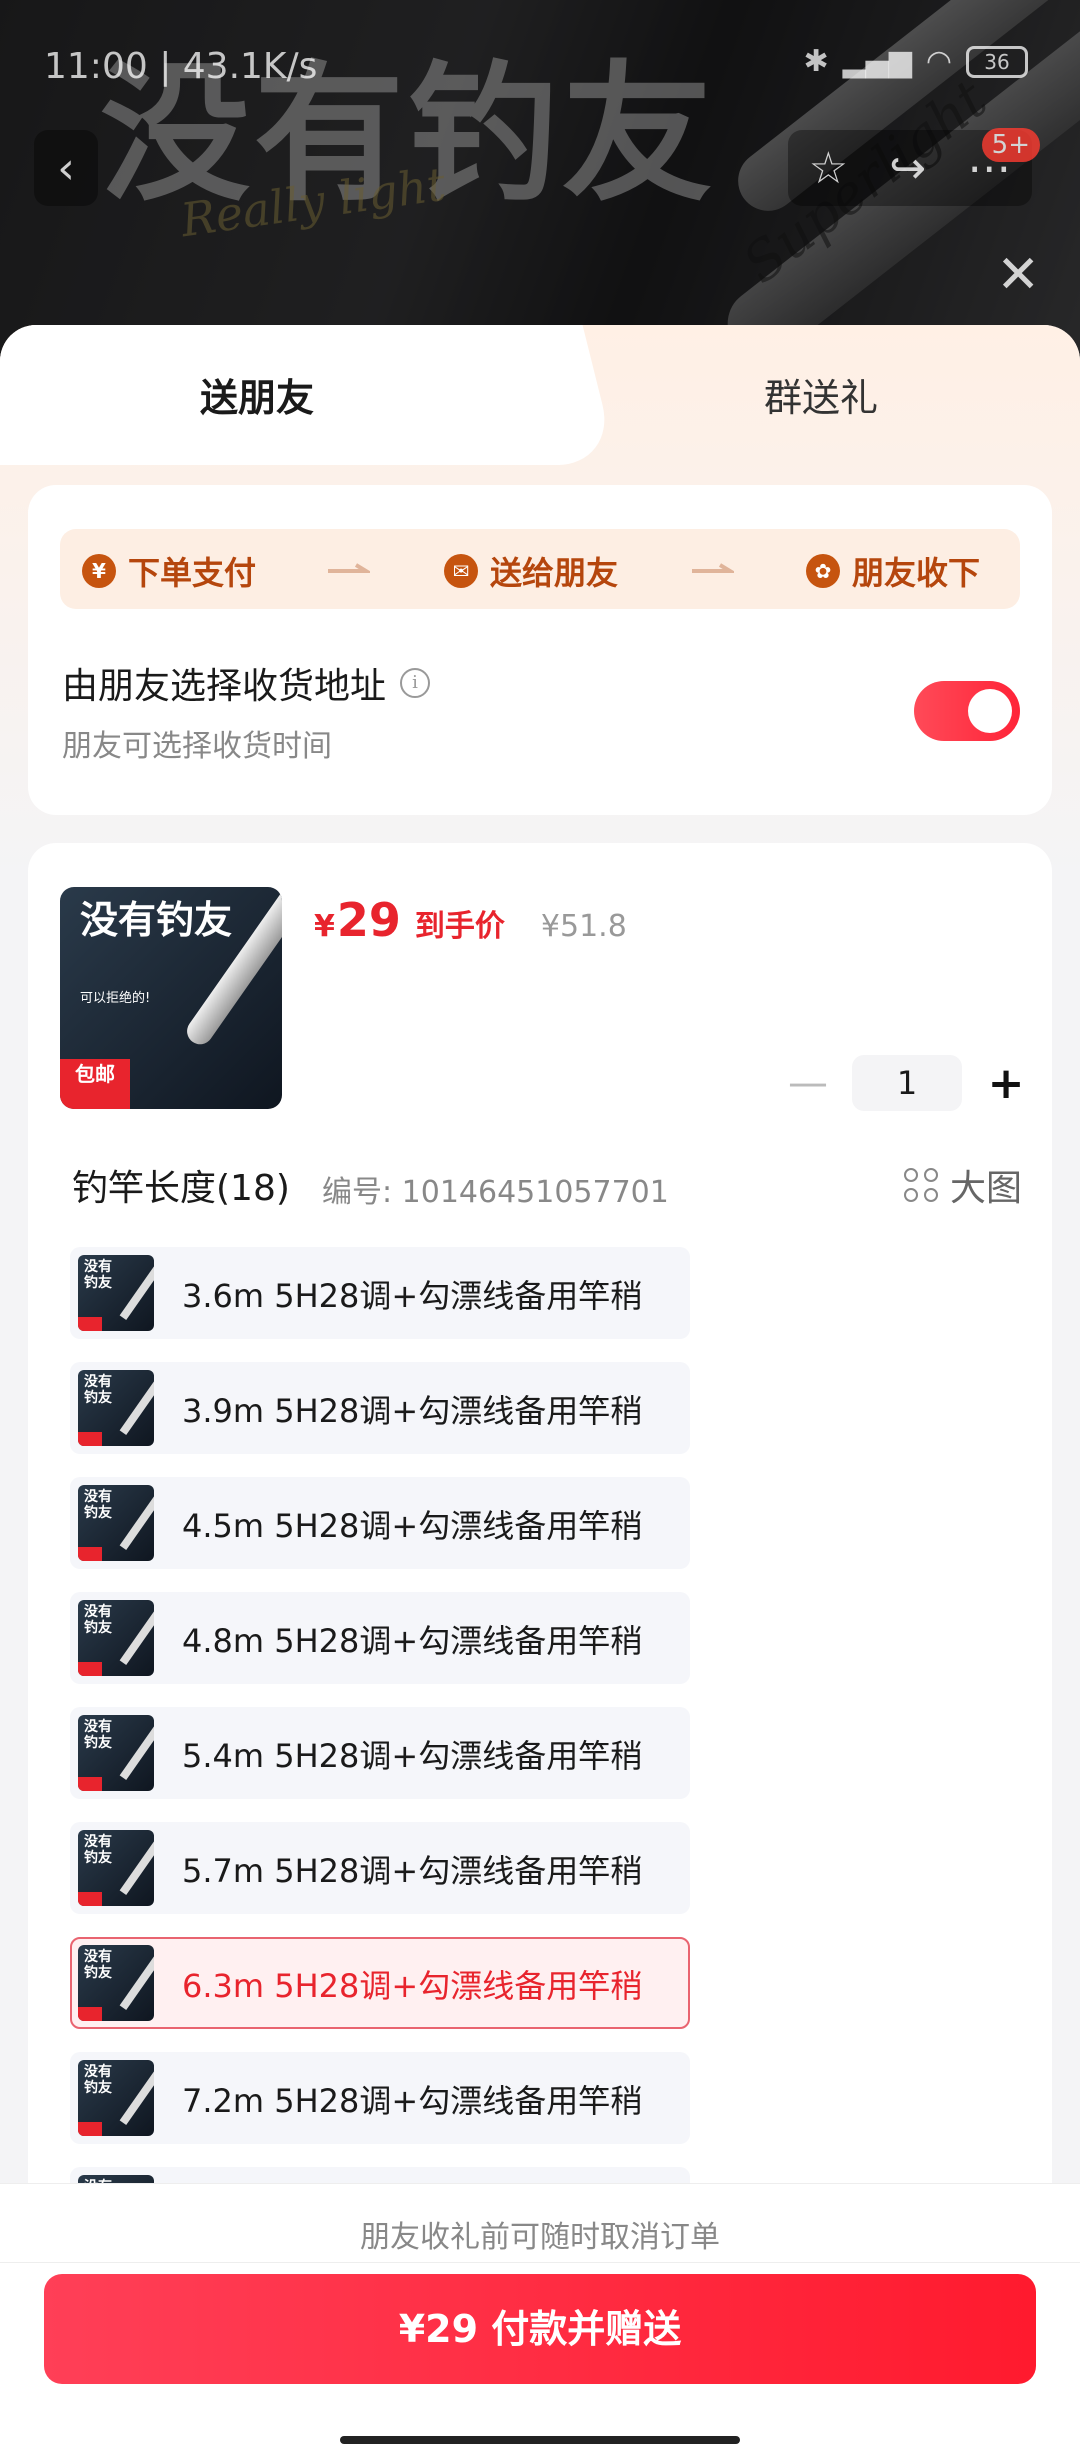  I want to click on spec-option: 没有 钓友 5.7m 5H28调+勾漂线备用竿稍, so click(380, 1868).